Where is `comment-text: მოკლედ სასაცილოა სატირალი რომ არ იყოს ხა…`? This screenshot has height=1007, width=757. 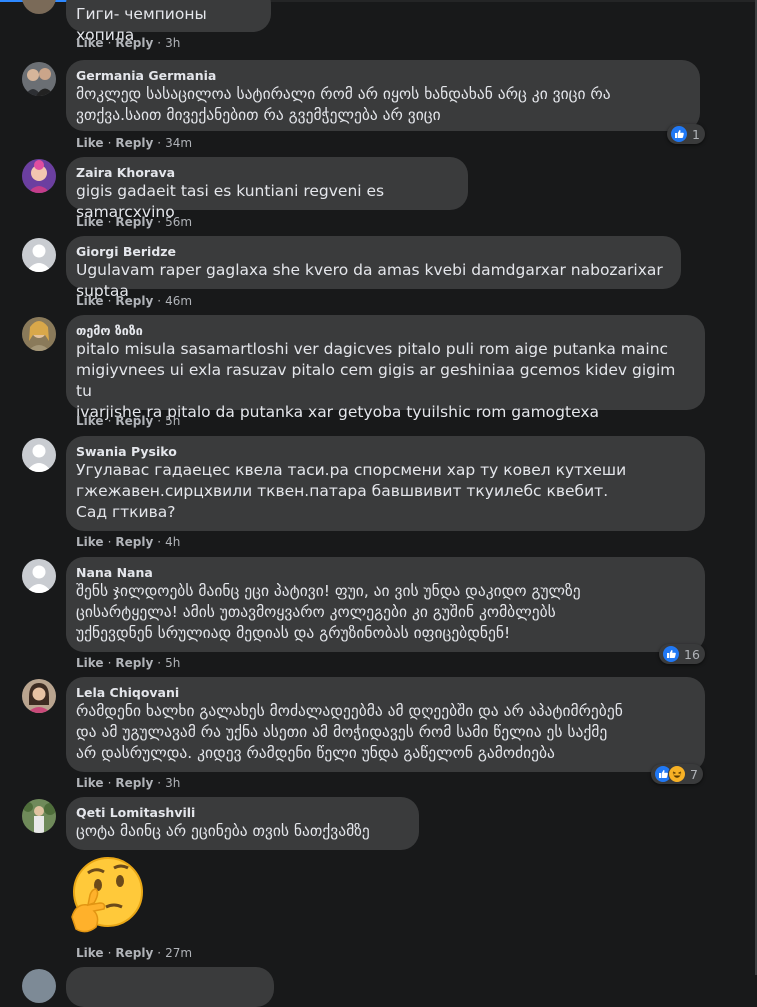
comment-text: მოკლედ სასაცილოა სატირალი რომ არ იყოს ხა… is located at coordinates (343, 104).